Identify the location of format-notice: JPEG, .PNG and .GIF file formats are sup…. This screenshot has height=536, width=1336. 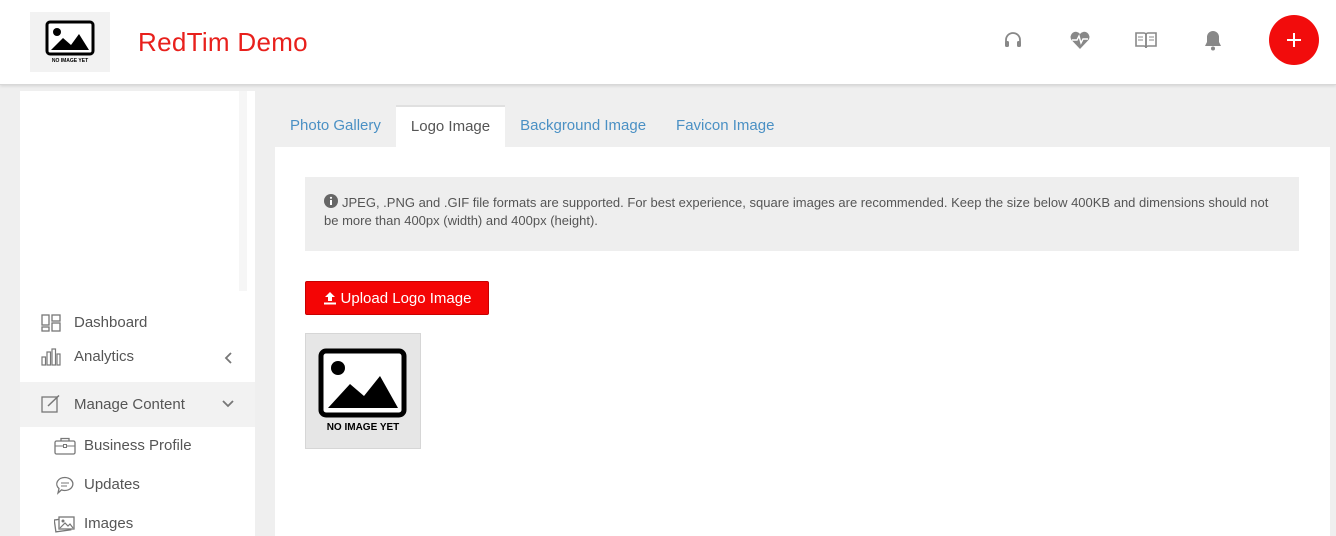
(802, 214).